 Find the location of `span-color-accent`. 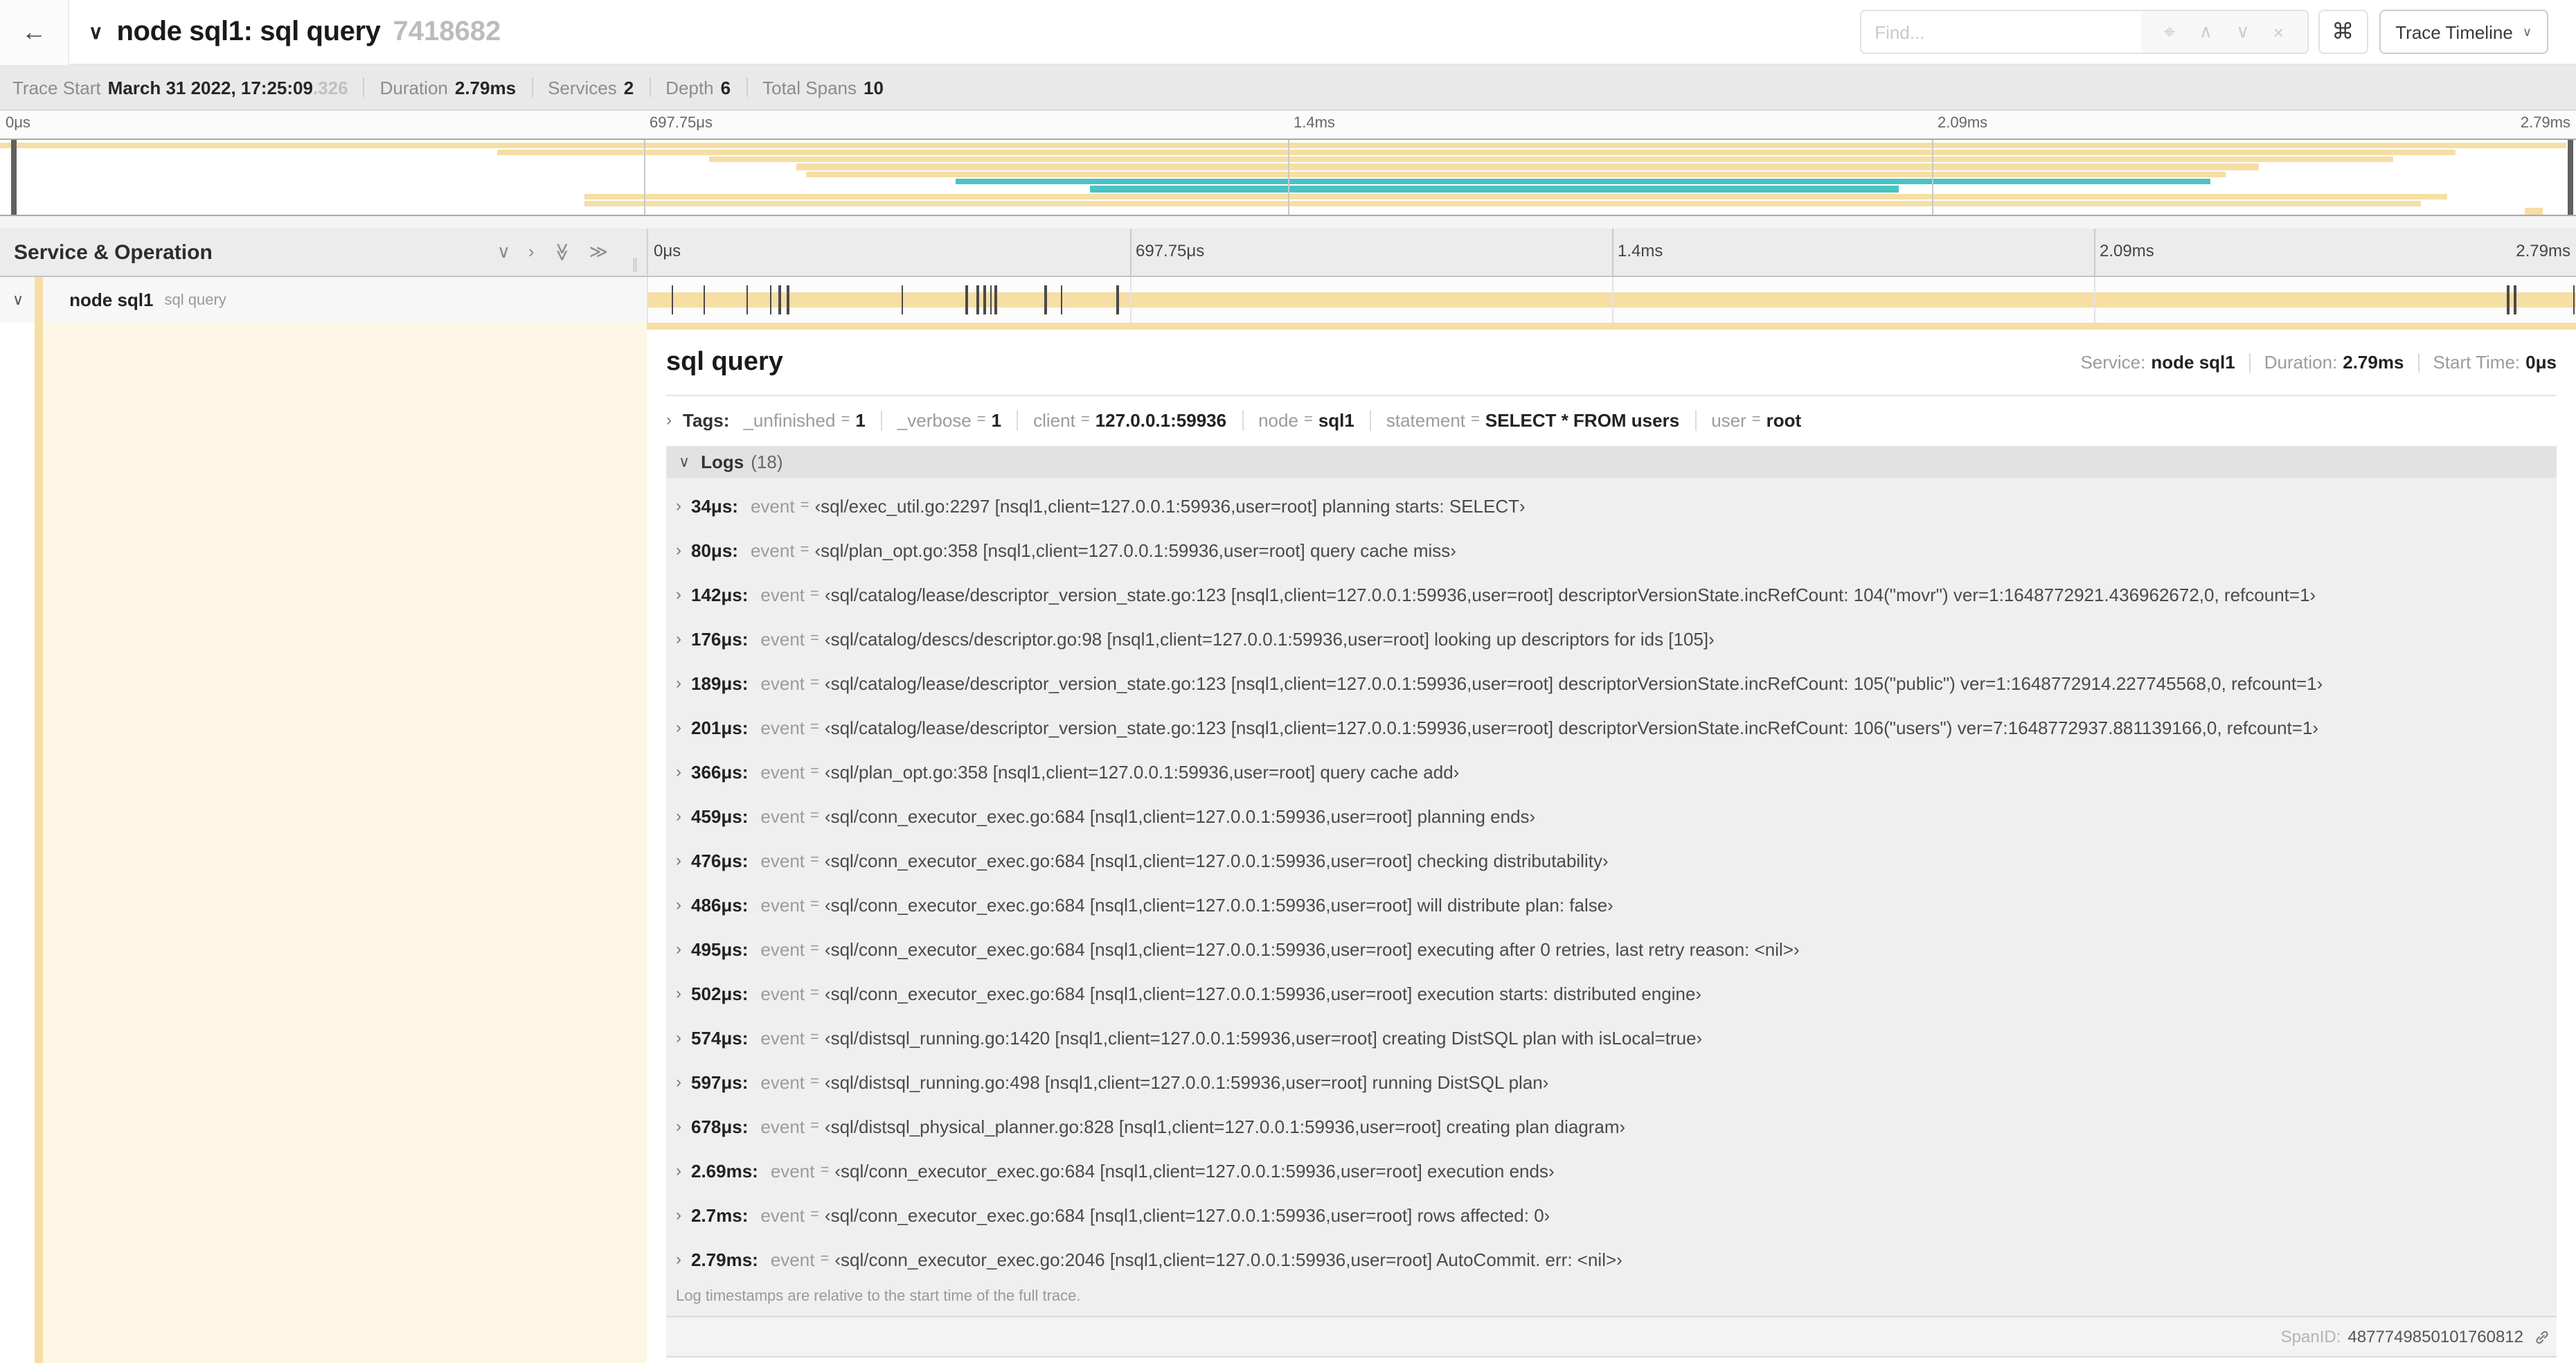

span-color-accent is located at coordinates (39, 843).